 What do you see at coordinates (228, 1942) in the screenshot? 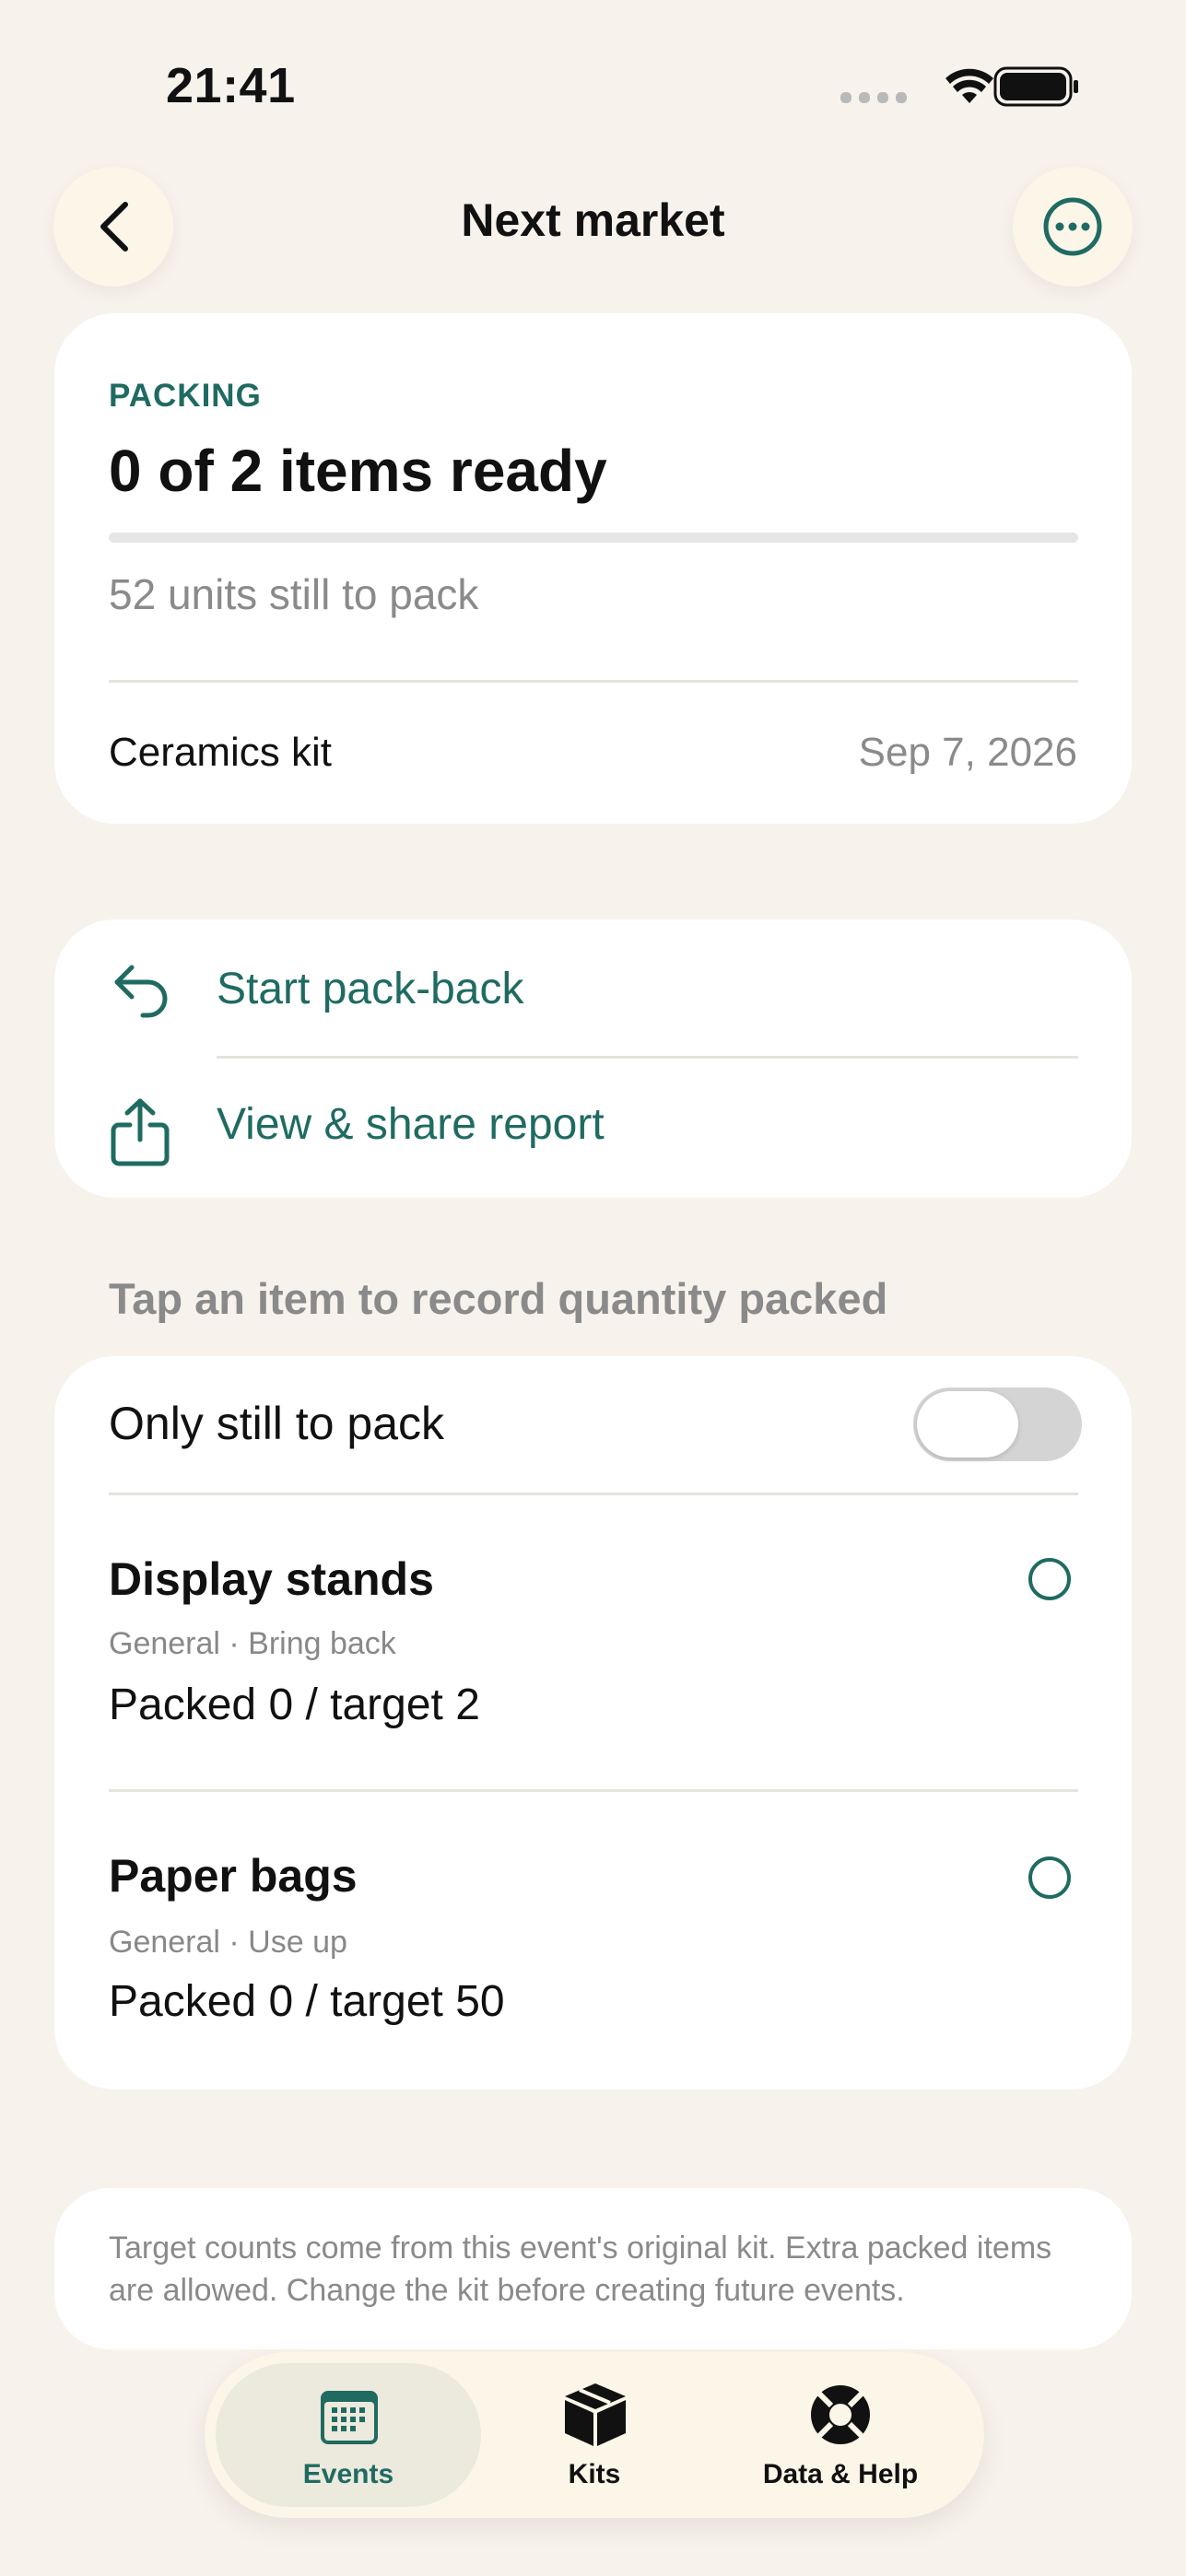
I see `item-meta: General · Use up` at bounding box center [228, 1942].